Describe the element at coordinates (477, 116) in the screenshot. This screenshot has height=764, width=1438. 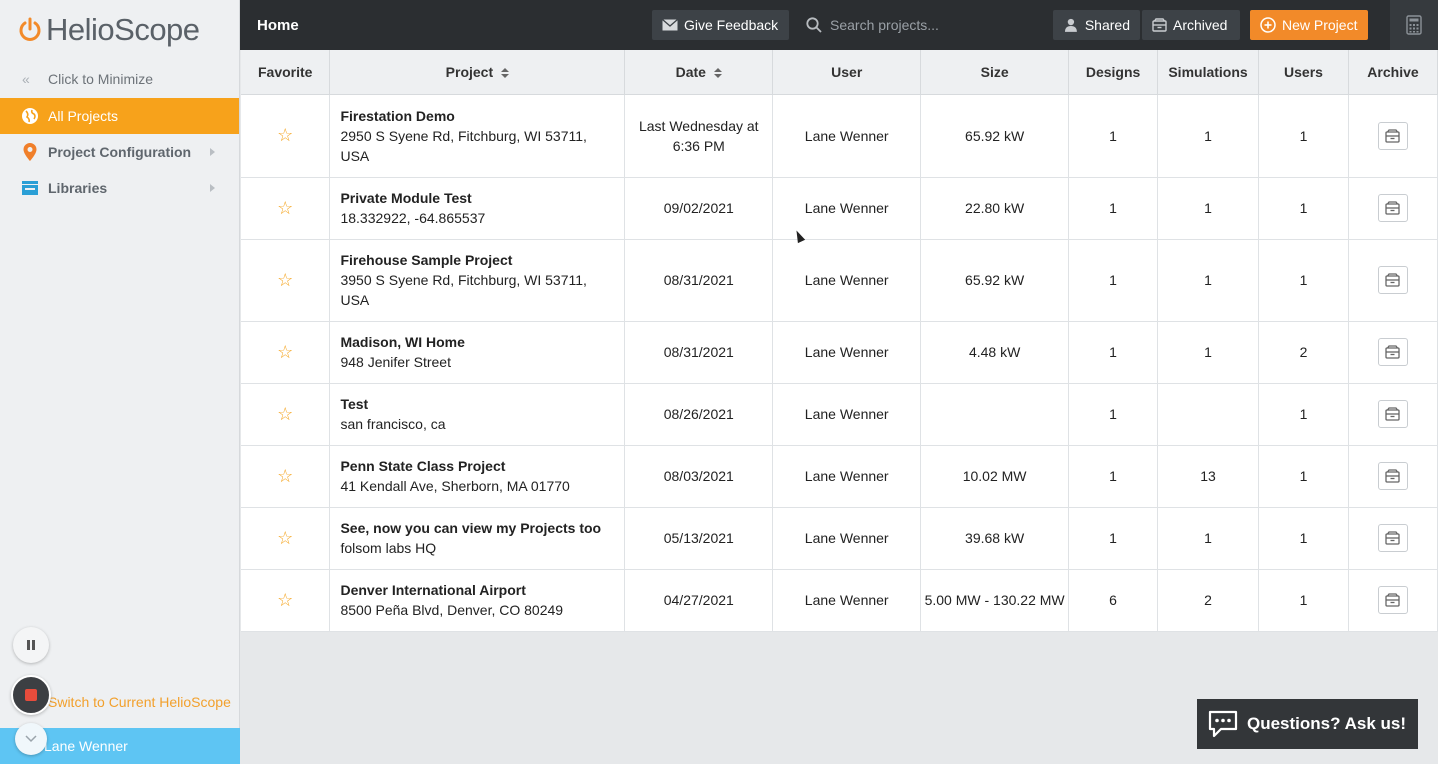
I see `project-name: Firestation Demo` at that location.